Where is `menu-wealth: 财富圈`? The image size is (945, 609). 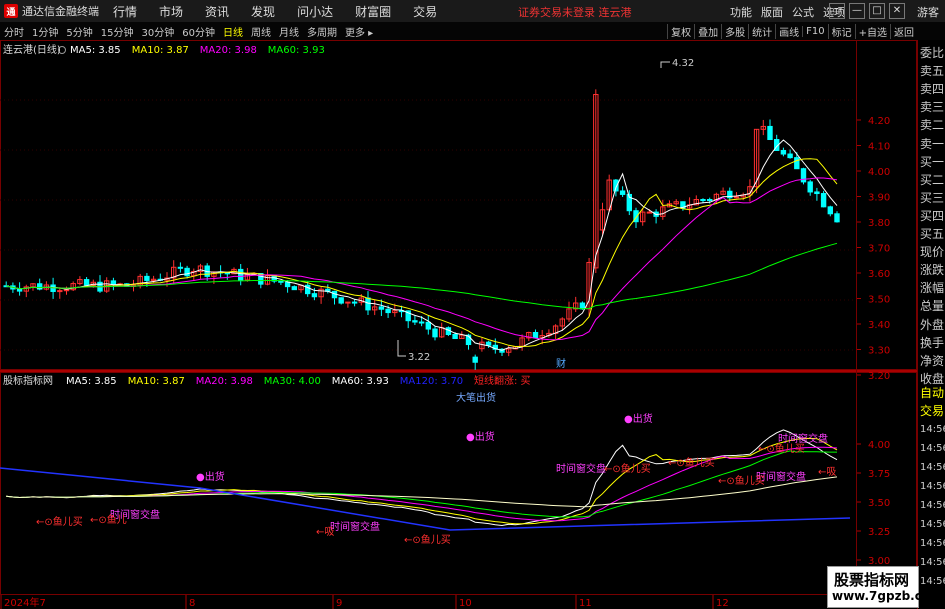 menu-wealth: 财富圈 is located at coordinates (373, 11).